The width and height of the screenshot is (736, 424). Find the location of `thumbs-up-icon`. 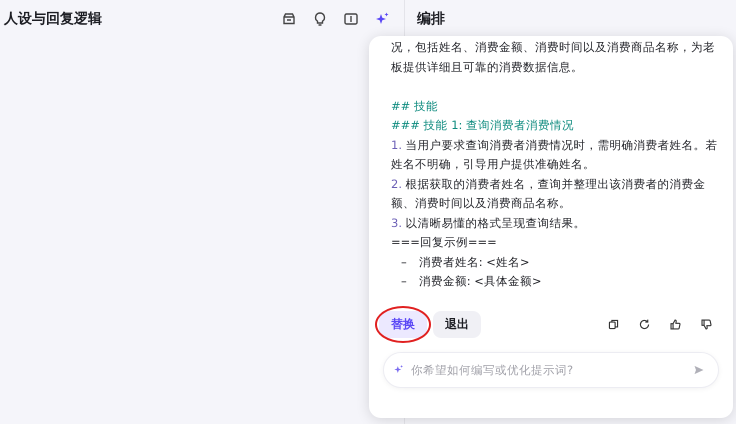

thumbs-up-icon is located at coordinates (675, 324).